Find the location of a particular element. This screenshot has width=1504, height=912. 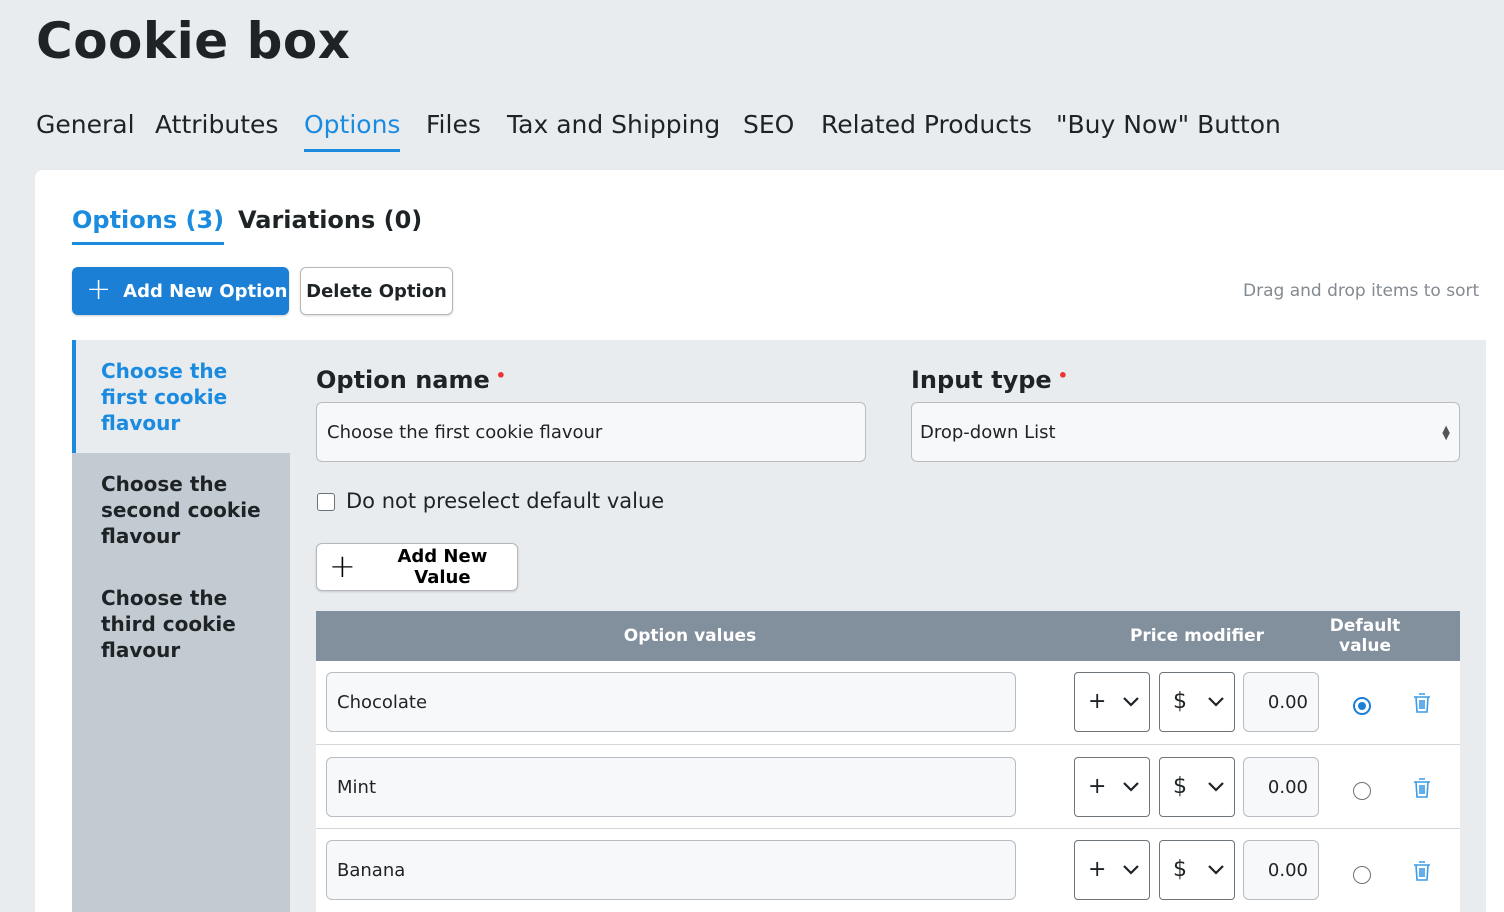

tab-related-products: Related Products is located at coordinates (926, 130).